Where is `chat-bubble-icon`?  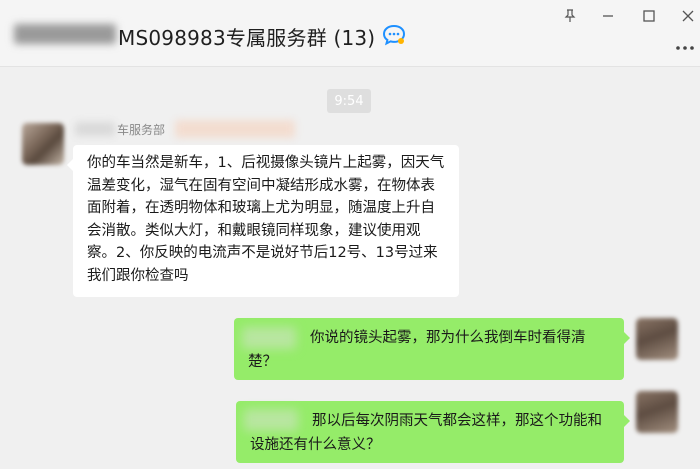
chat-bubble-icon is located at coordinates (394, 35).